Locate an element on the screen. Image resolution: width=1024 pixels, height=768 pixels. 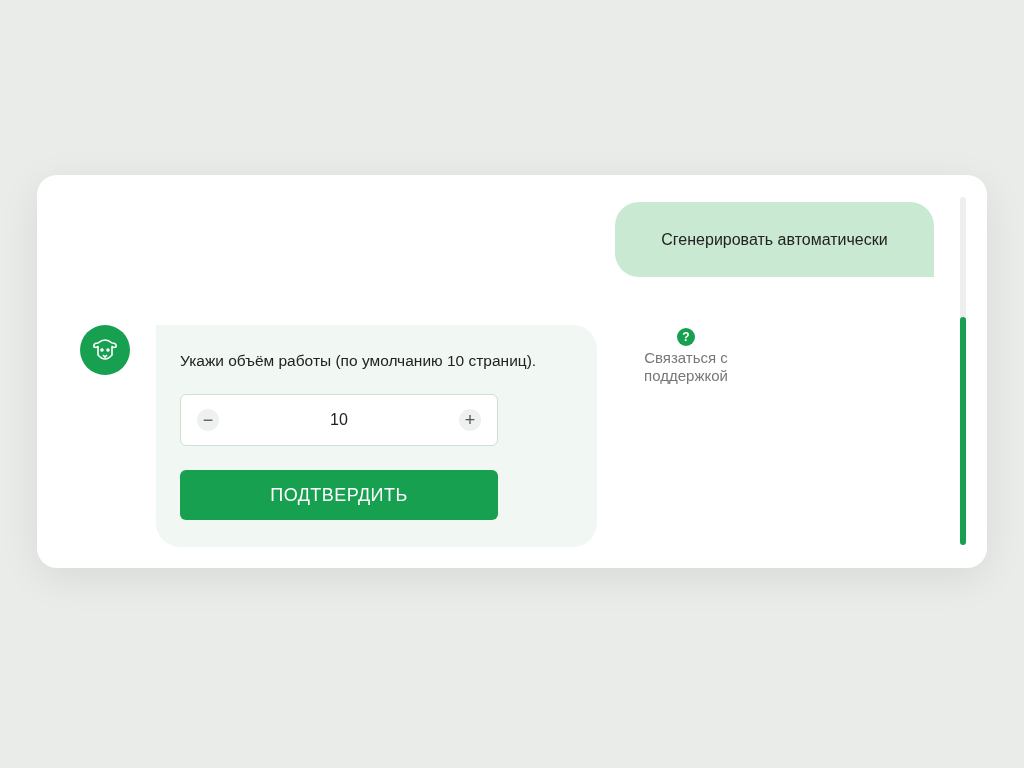
help-icon: ? is located at coordinates (686, 337).